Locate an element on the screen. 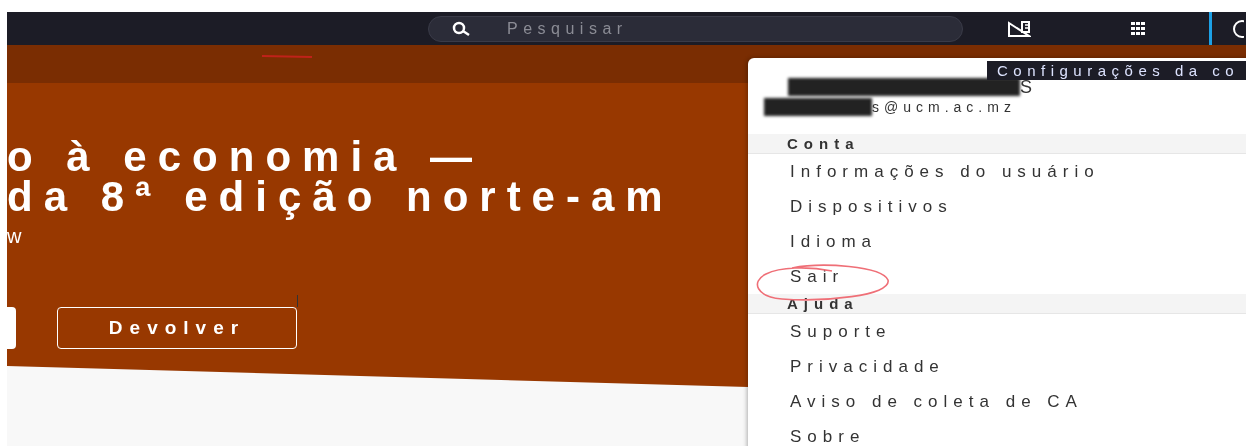  menu-item: Sair is located at coordinates (817, 276).